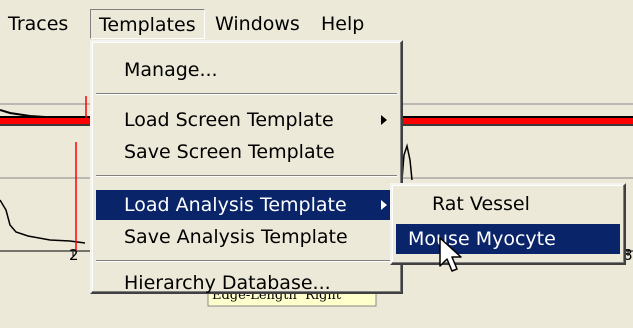 This screenshot has width=633, height=328. What do you see at coordinates (147, 24) in the screenshot?
I see `menu-templates: Templates` at bounding box center [147, 24].